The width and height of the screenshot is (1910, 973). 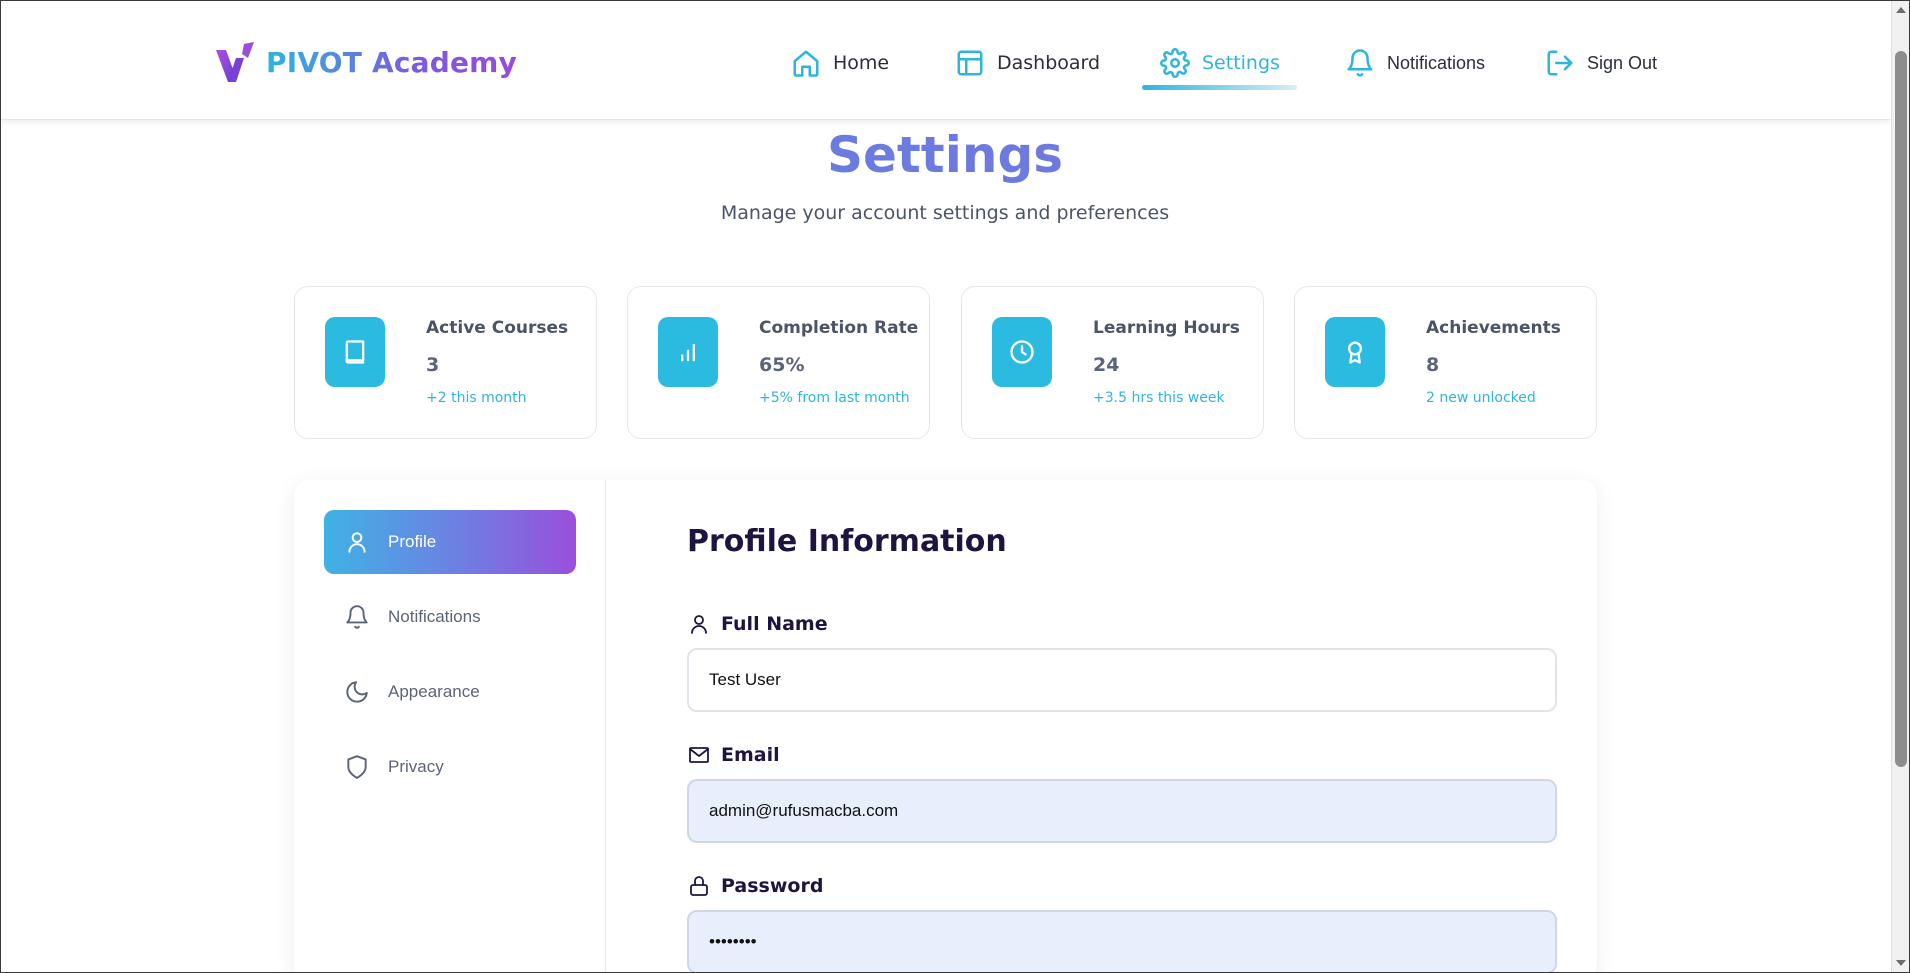 I want to click on book-icon, so click(x=355, y=352).